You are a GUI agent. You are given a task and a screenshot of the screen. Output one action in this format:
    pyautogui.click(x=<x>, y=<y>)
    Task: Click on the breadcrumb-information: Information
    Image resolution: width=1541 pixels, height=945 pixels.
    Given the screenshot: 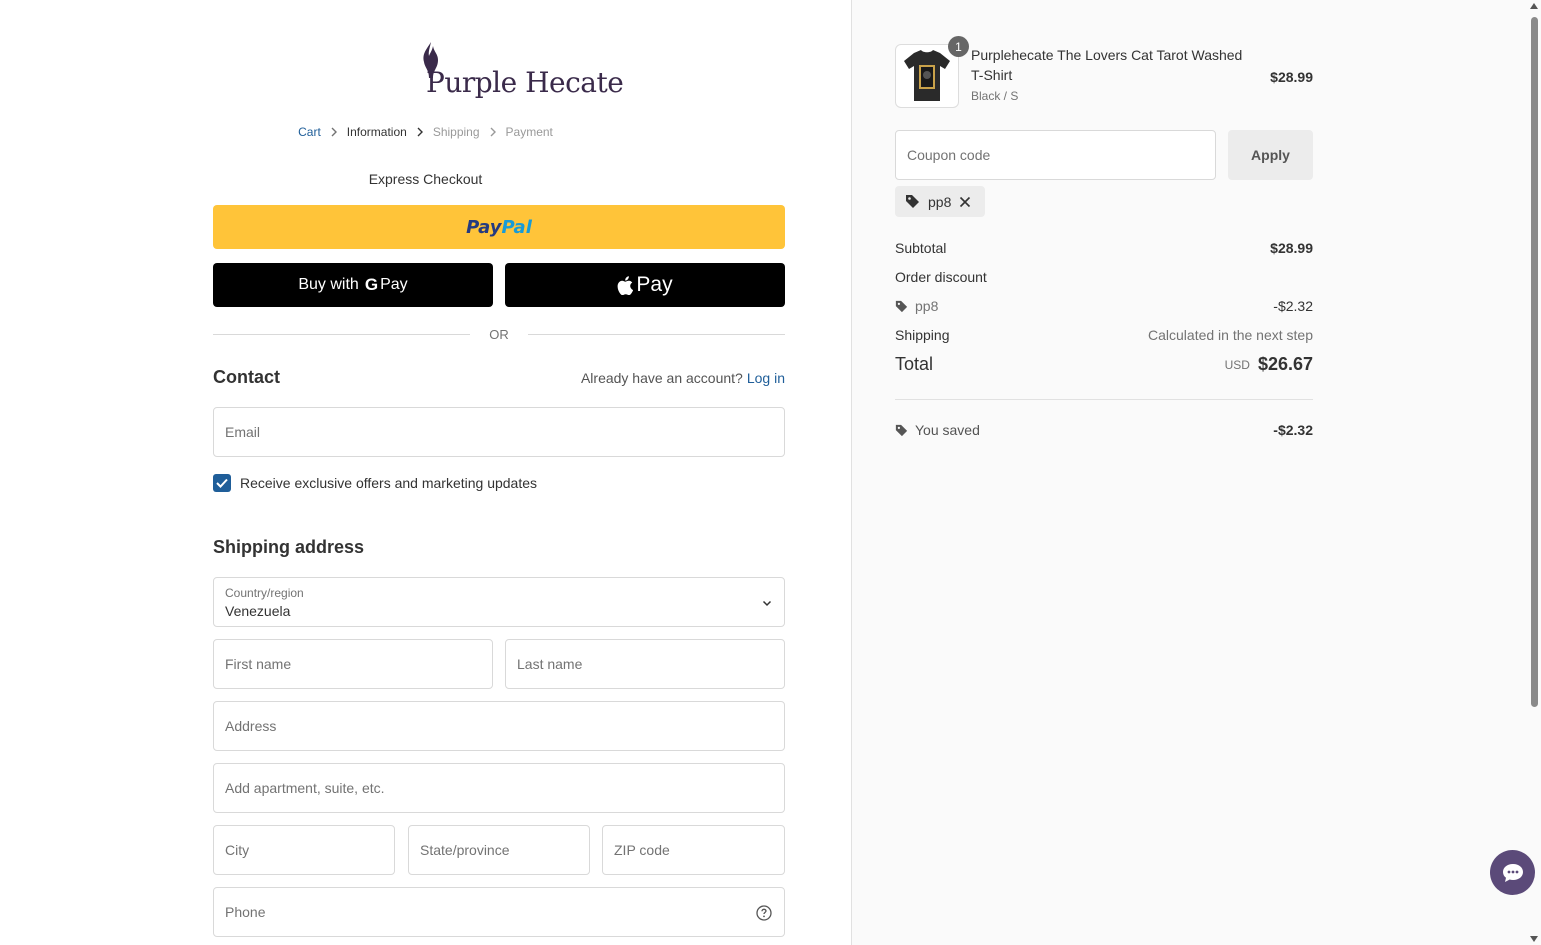 What is the action you would take?
    pyautogui.click(x=376, y=132)
    